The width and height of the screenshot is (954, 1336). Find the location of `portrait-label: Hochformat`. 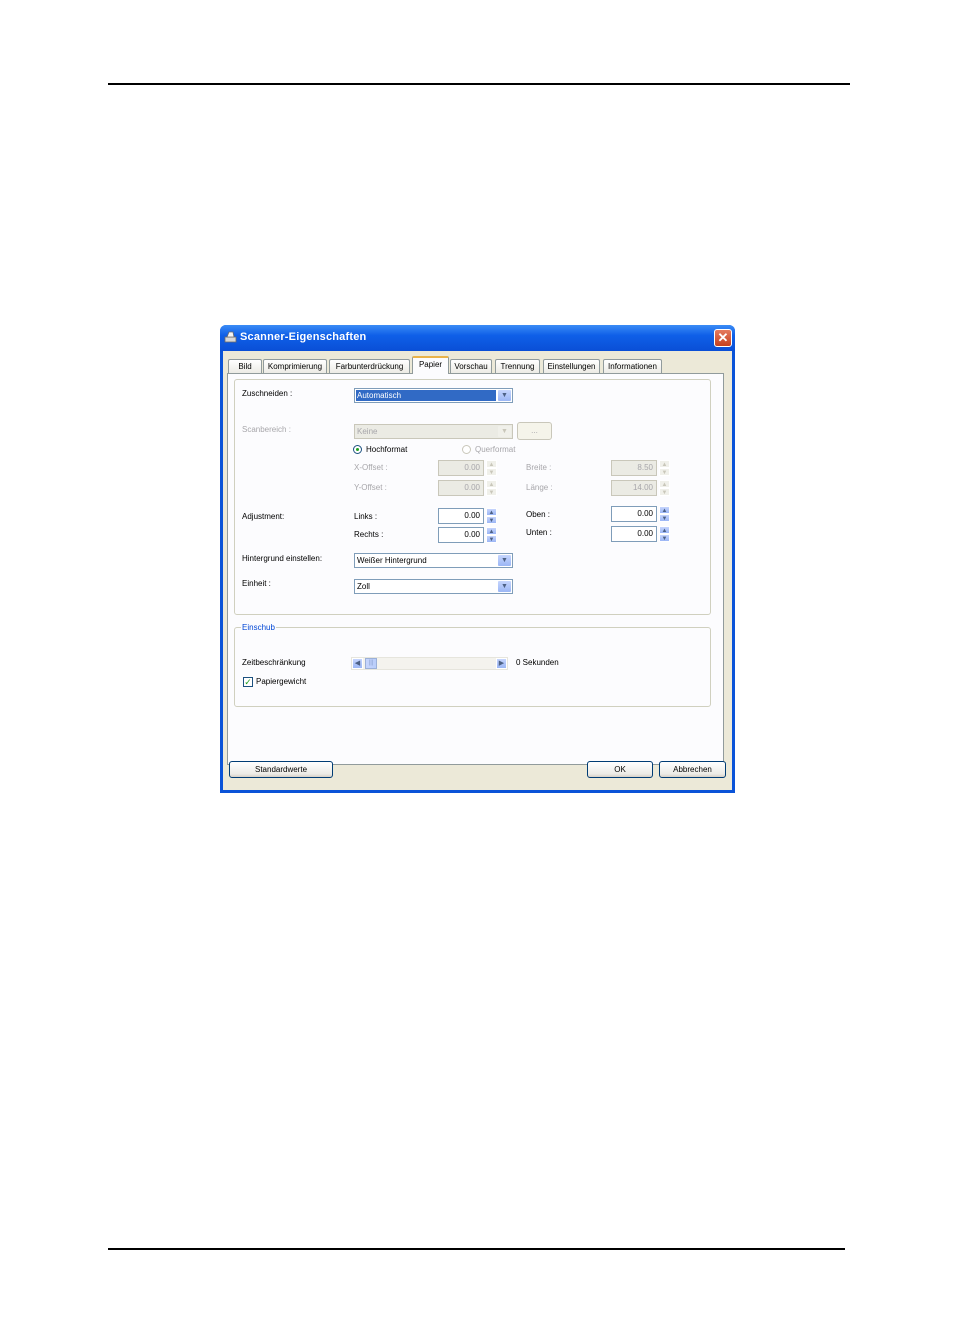

portrait-label: Hochformat is located at coordinates (387, 449).